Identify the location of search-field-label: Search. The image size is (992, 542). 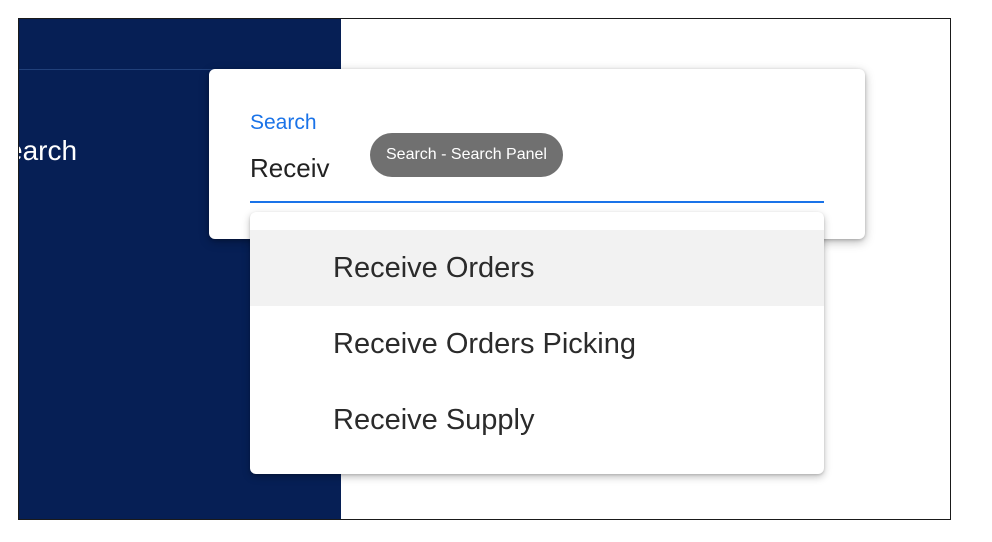
(283, 122).